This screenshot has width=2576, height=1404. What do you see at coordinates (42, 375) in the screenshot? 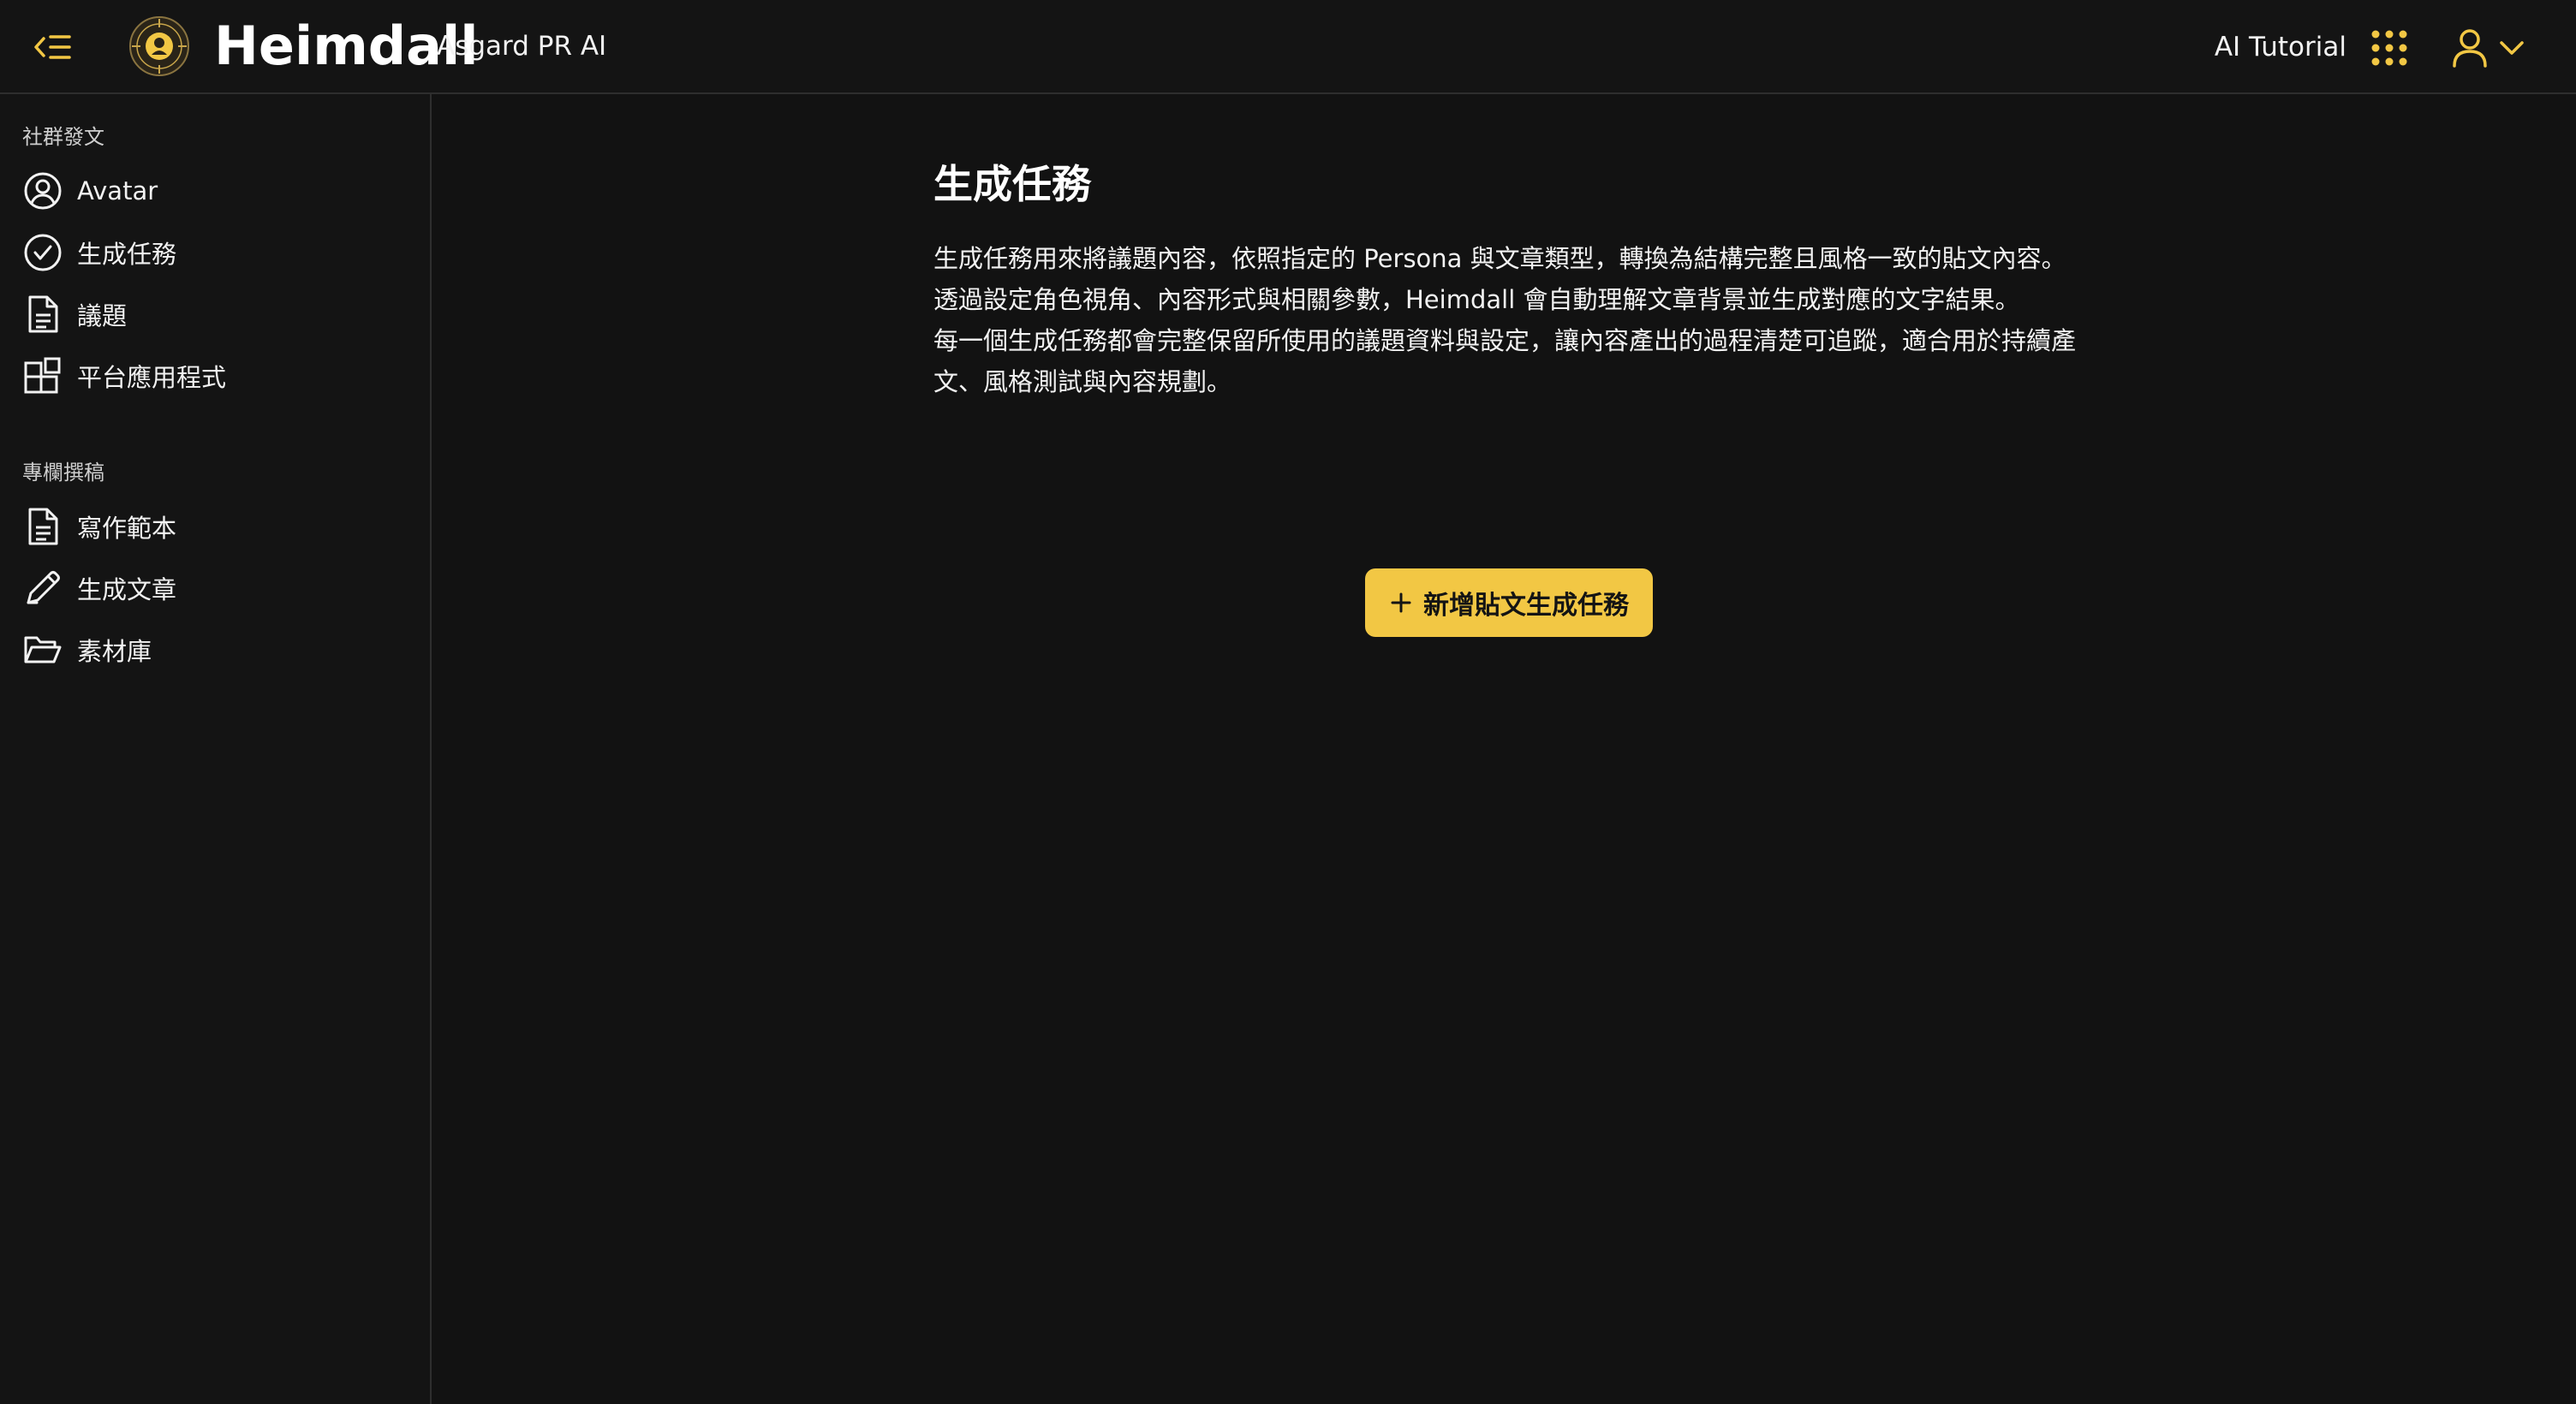
I see `apps-blocks-icon` at bounding box center [42, 375].